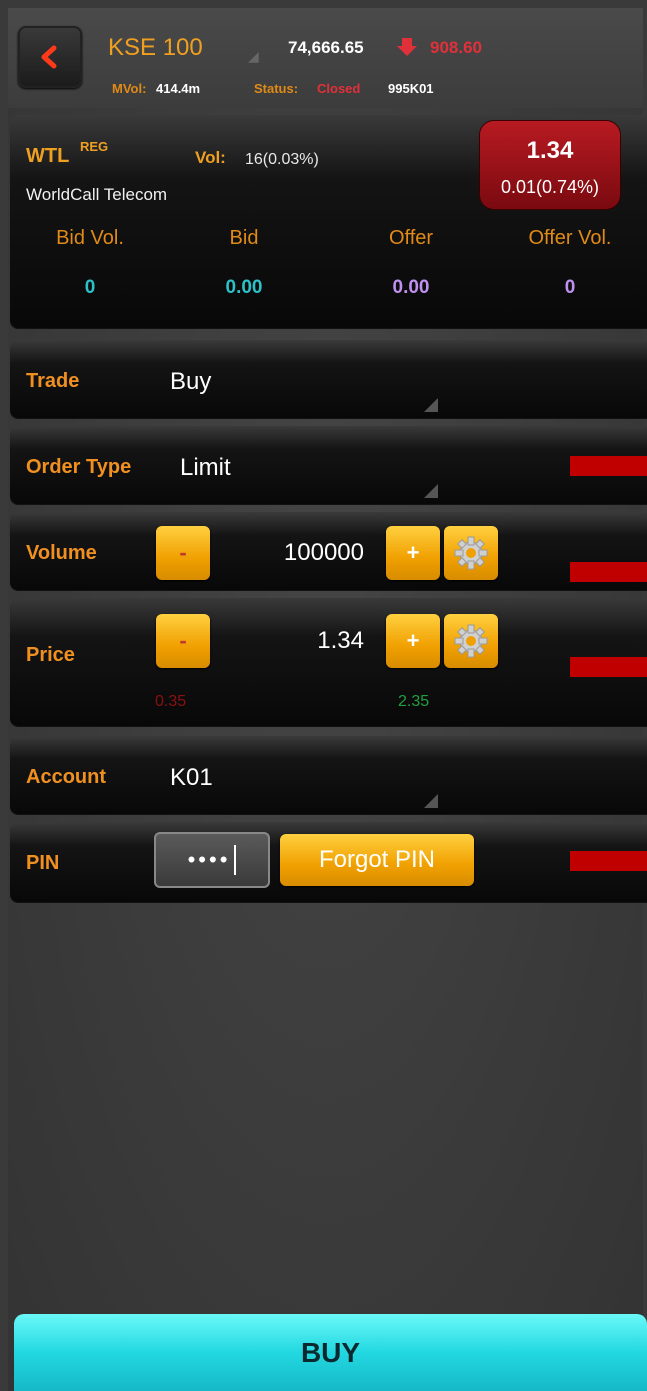  What do you see at coordinates (183, 641) in the screenshot?
I see `price-decrement-button: -` at bounding box center [183, 641].